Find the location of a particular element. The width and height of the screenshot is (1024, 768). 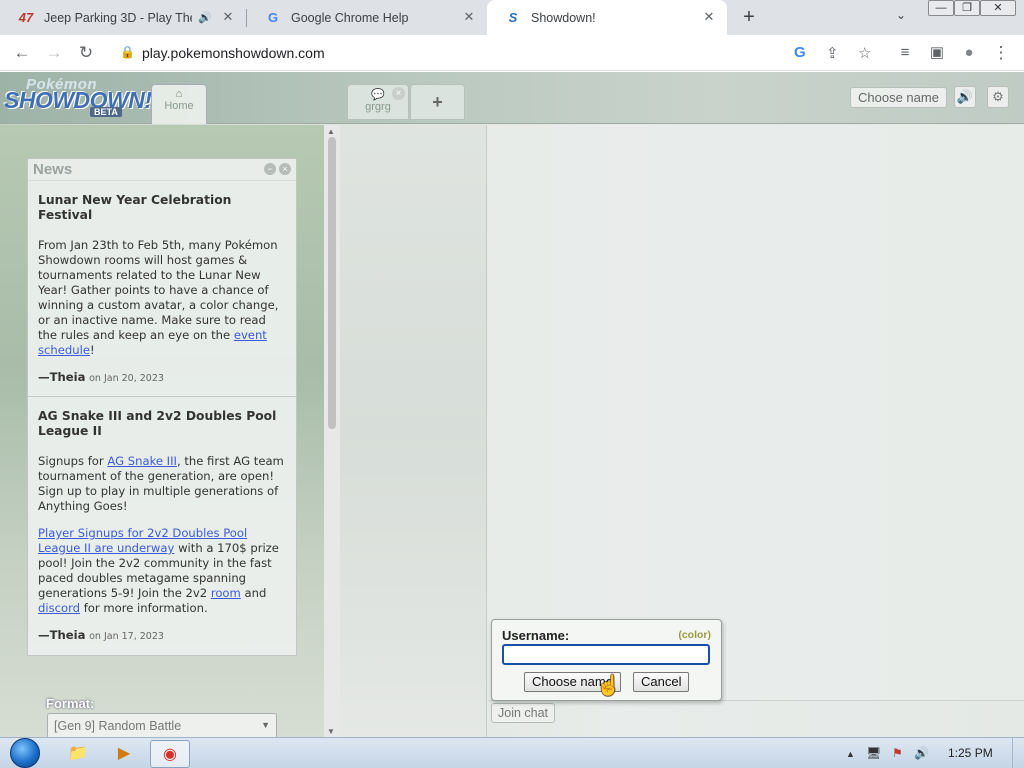

url-text: play.pokemonshowdown.com is located at coordinates (233, 53).